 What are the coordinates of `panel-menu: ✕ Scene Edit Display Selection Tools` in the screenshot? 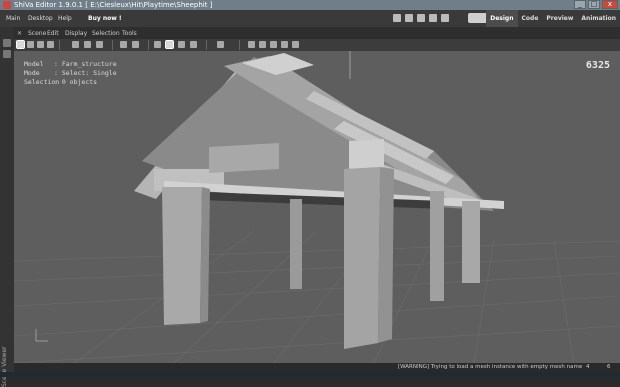 It's located at (317, 33).